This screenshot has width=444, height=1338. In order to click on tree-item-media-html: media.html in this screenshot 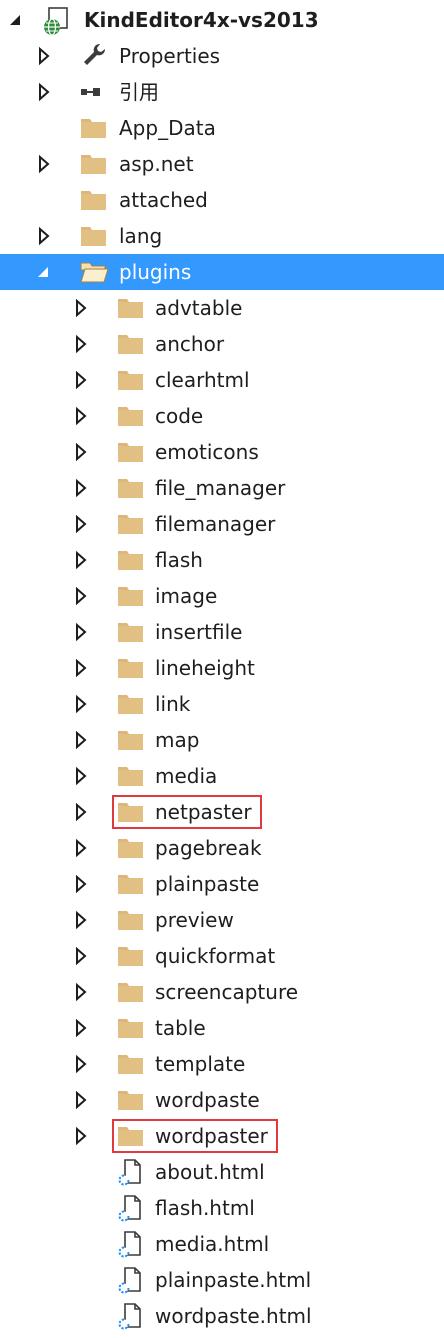, I will do `click(222, 1244)`.